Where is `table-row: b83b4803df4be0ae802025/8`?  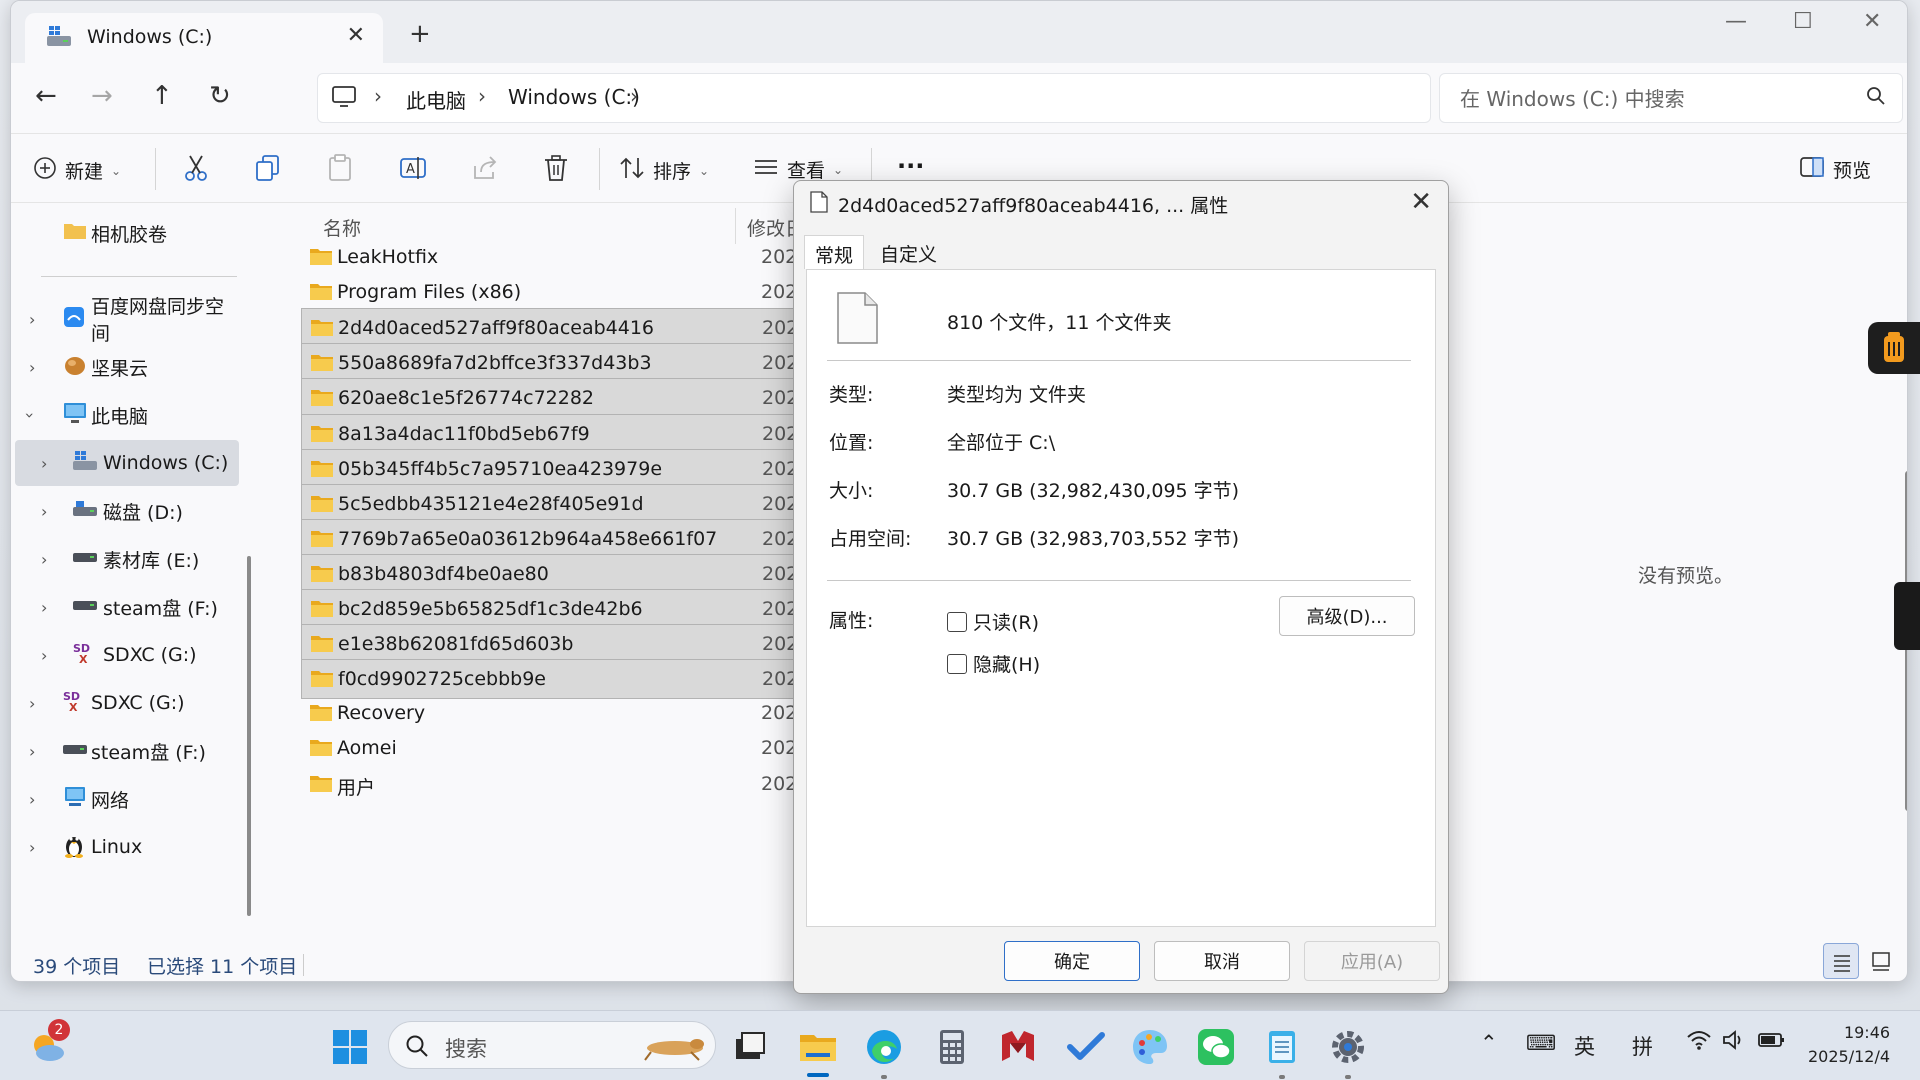 table-row: b83b4803df4be0ae802025/8 is located at coordinates (565, 573).